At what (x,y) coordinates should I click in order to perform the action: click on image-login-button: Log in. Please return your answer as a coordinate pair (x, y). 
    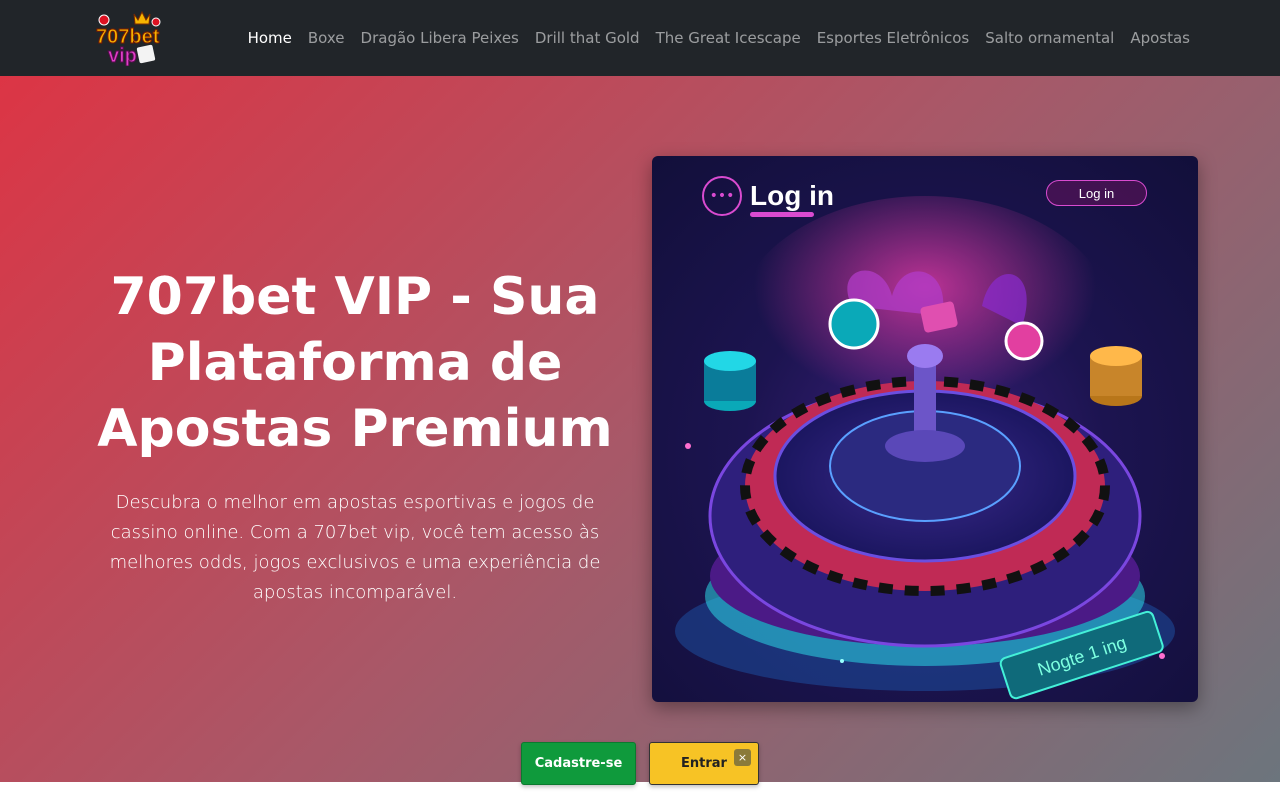
    Looking at the image, I should click on (1096, 193).